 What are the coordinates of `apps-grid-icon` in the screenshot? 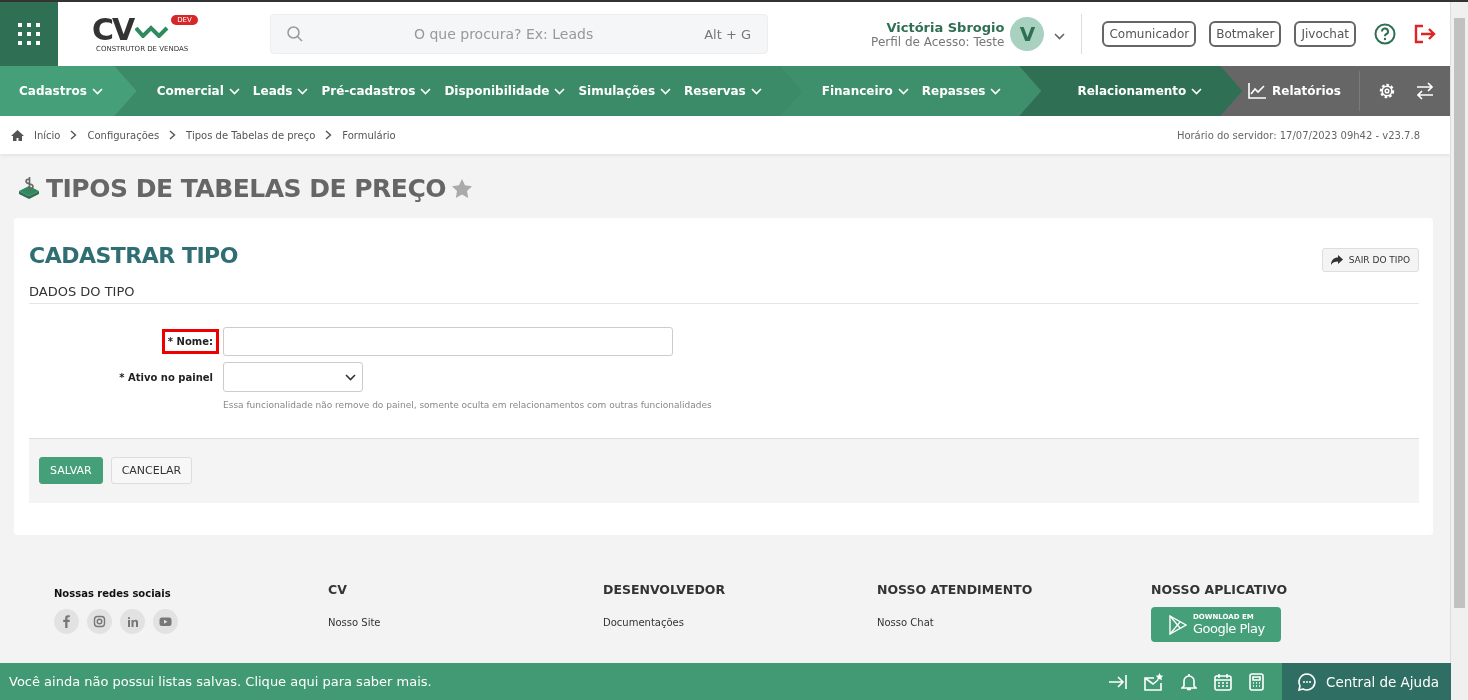 It's located at (29, 34).